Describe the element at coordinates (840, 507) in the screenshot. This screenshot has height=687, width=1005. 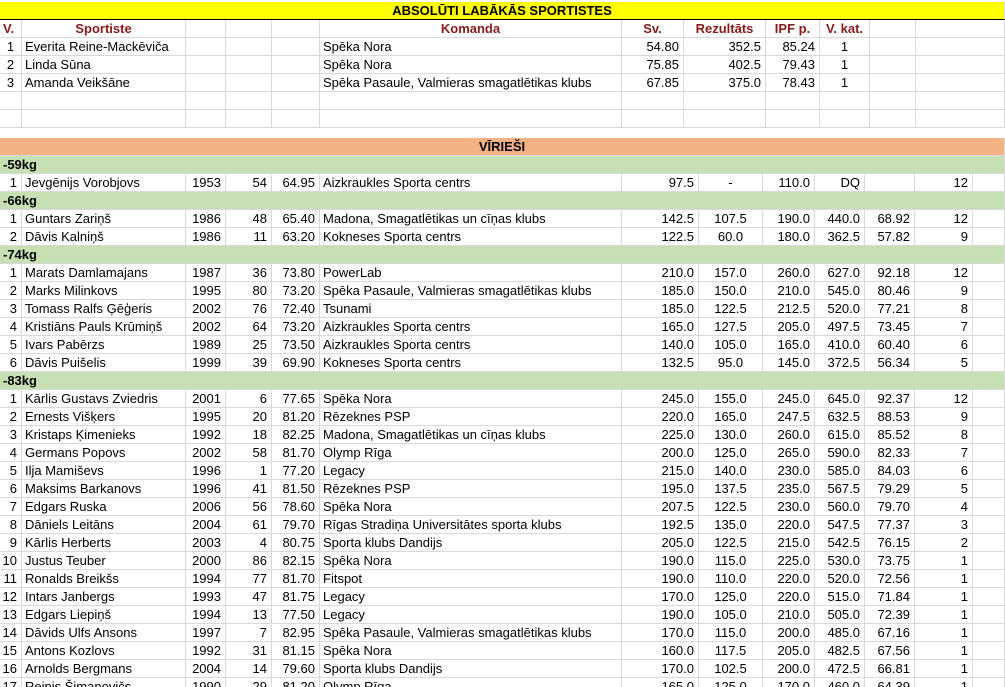
I see `men-total-cell: 560.0` at that location.